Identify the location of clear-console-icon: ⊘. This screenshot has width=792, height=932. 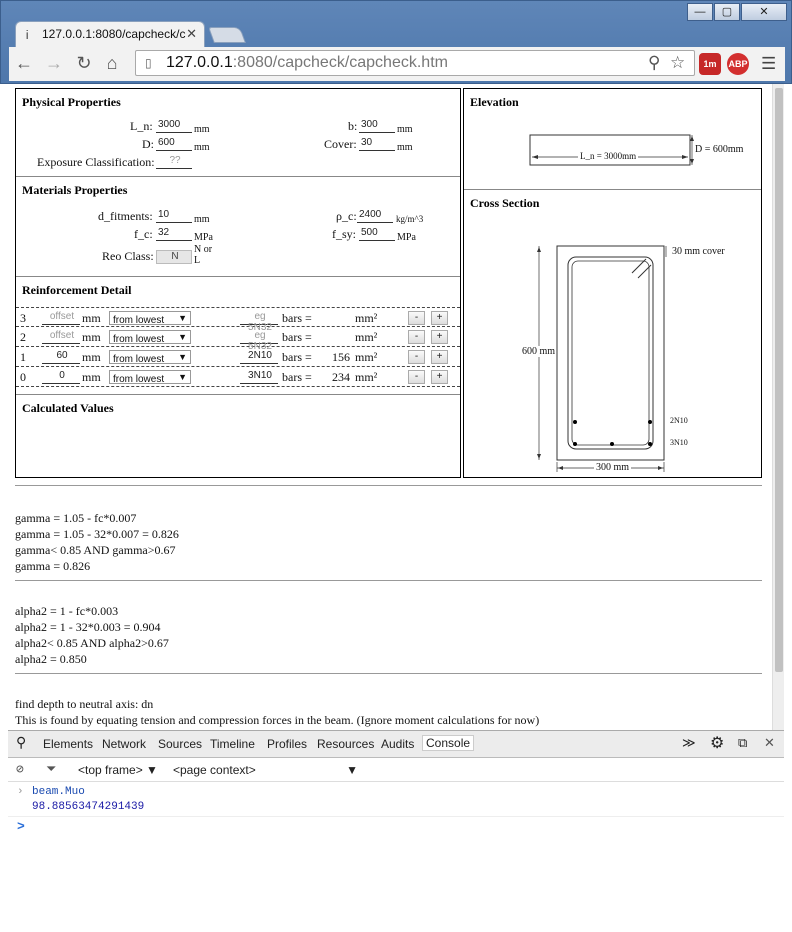
(20, 769).